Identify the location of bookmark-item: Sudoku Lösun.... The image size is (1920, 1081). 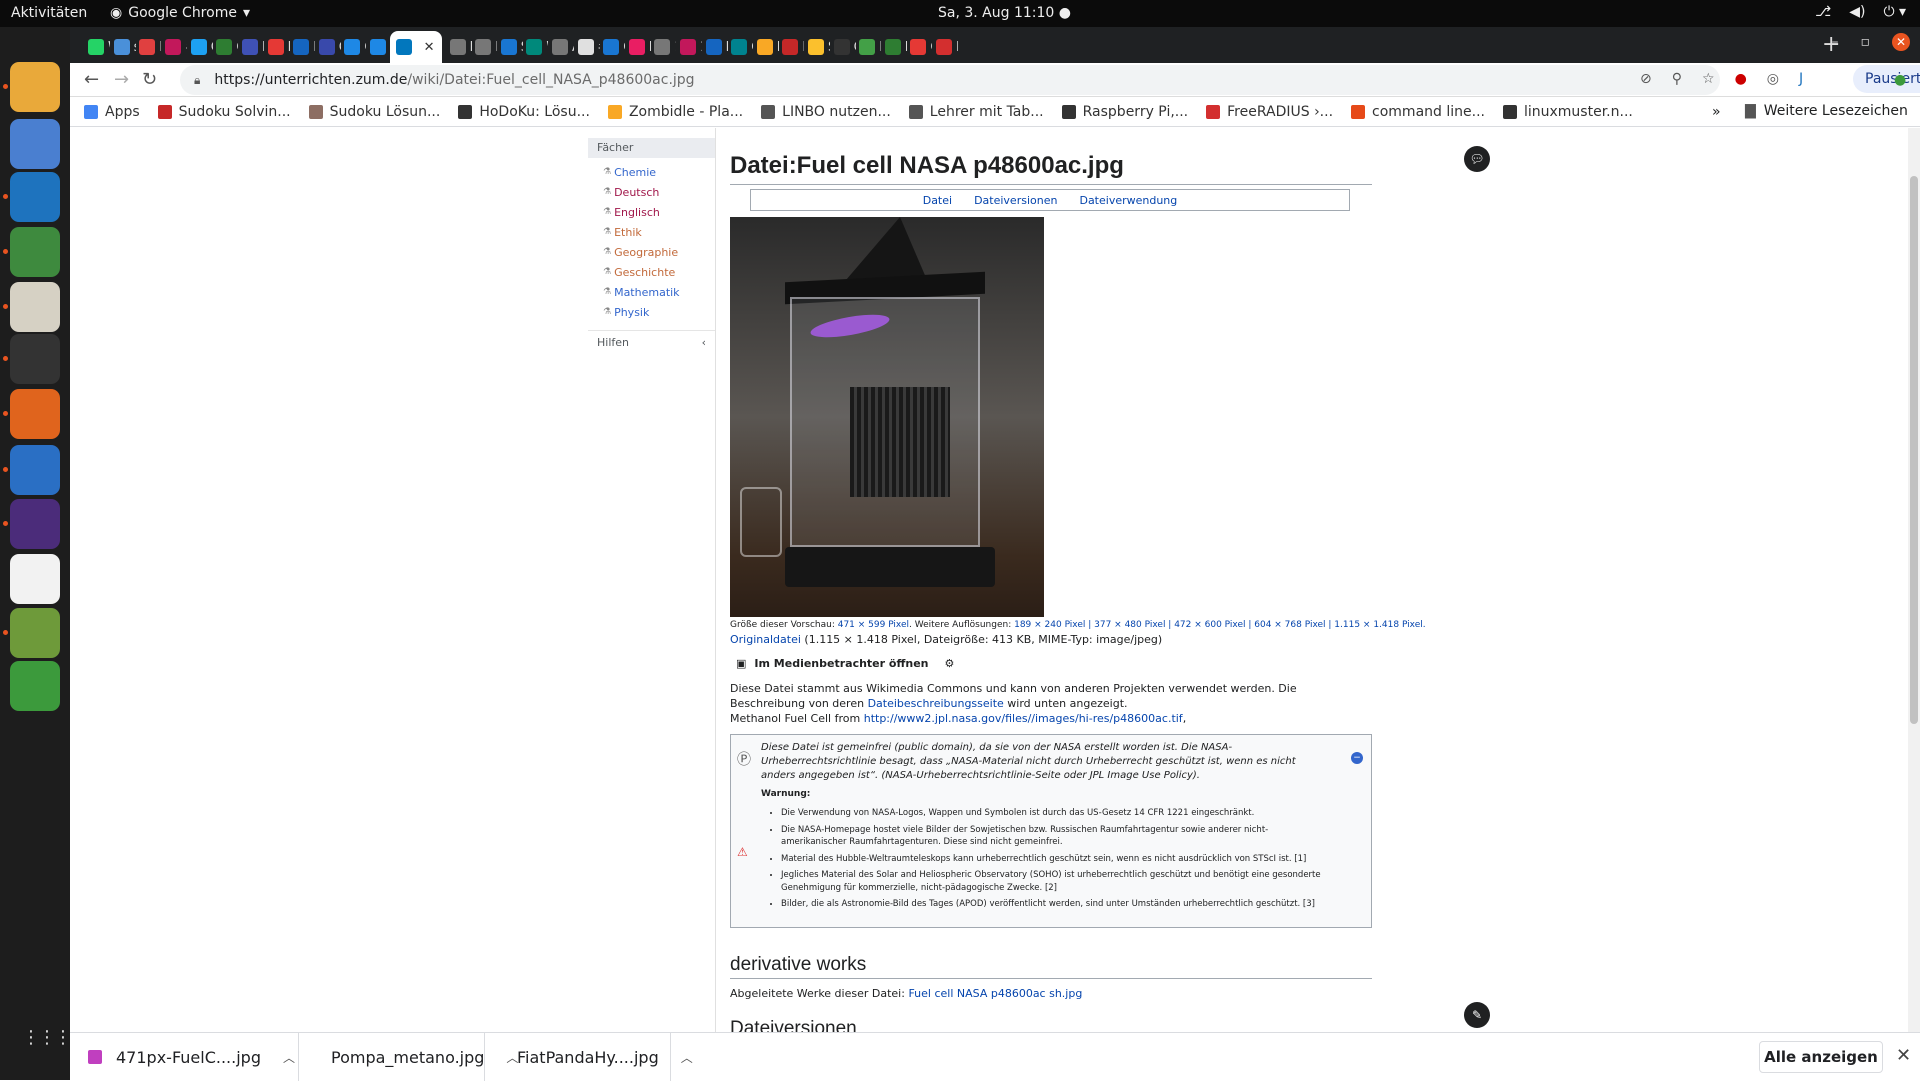
(374, 112).